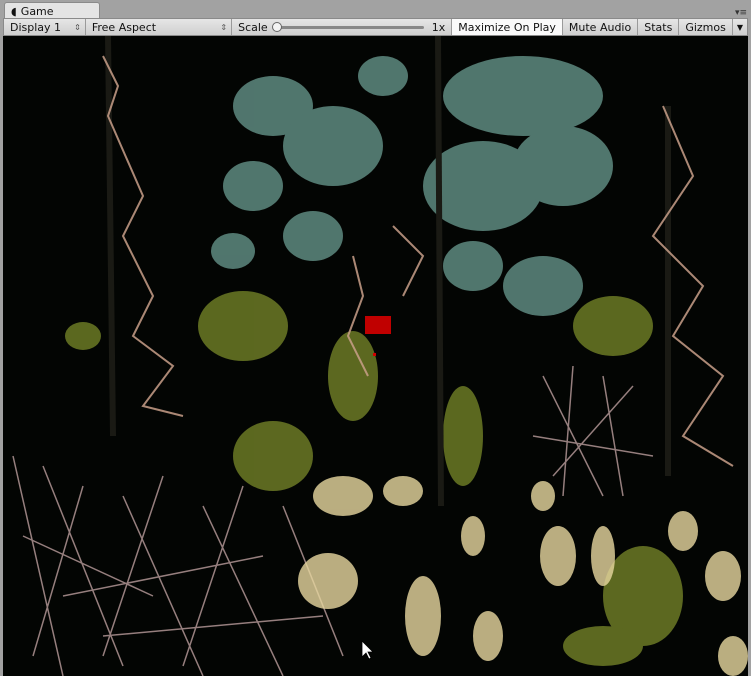 The height and width of the screenshot is (676, 751). I want to click on tab-label: Game, so click(37, 11).